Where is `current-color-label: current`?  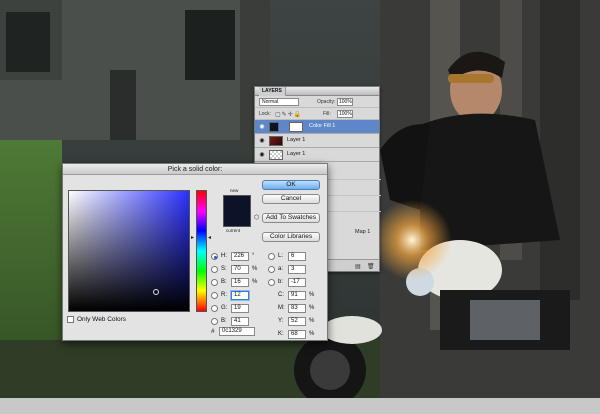 current-color-label: current is located at coordinates (233, 230).